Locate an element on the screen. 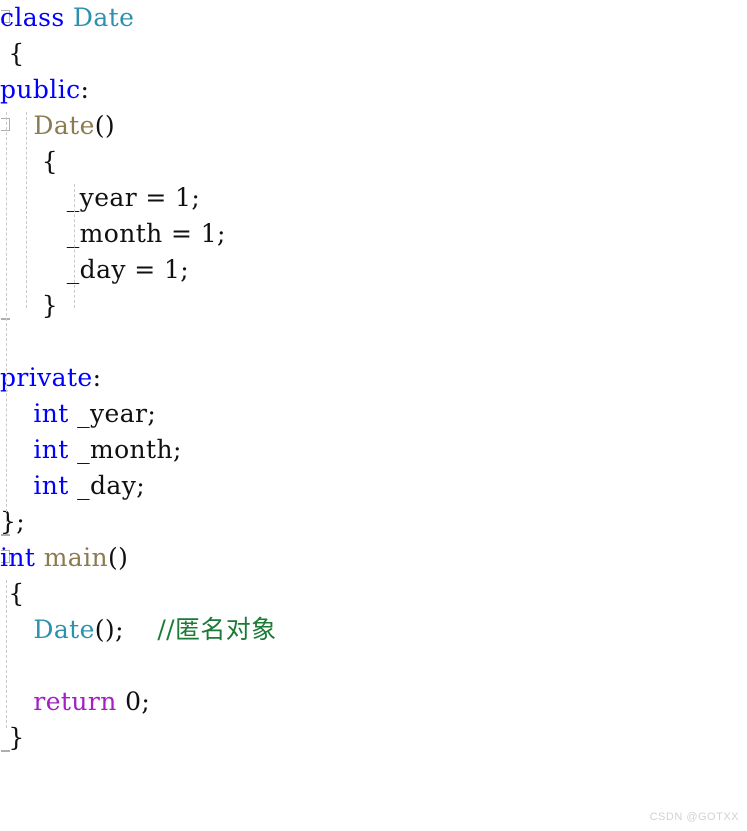 This screenshot has height=831, width=747. code-token-keyword: class is located at coordinates (36, 17).